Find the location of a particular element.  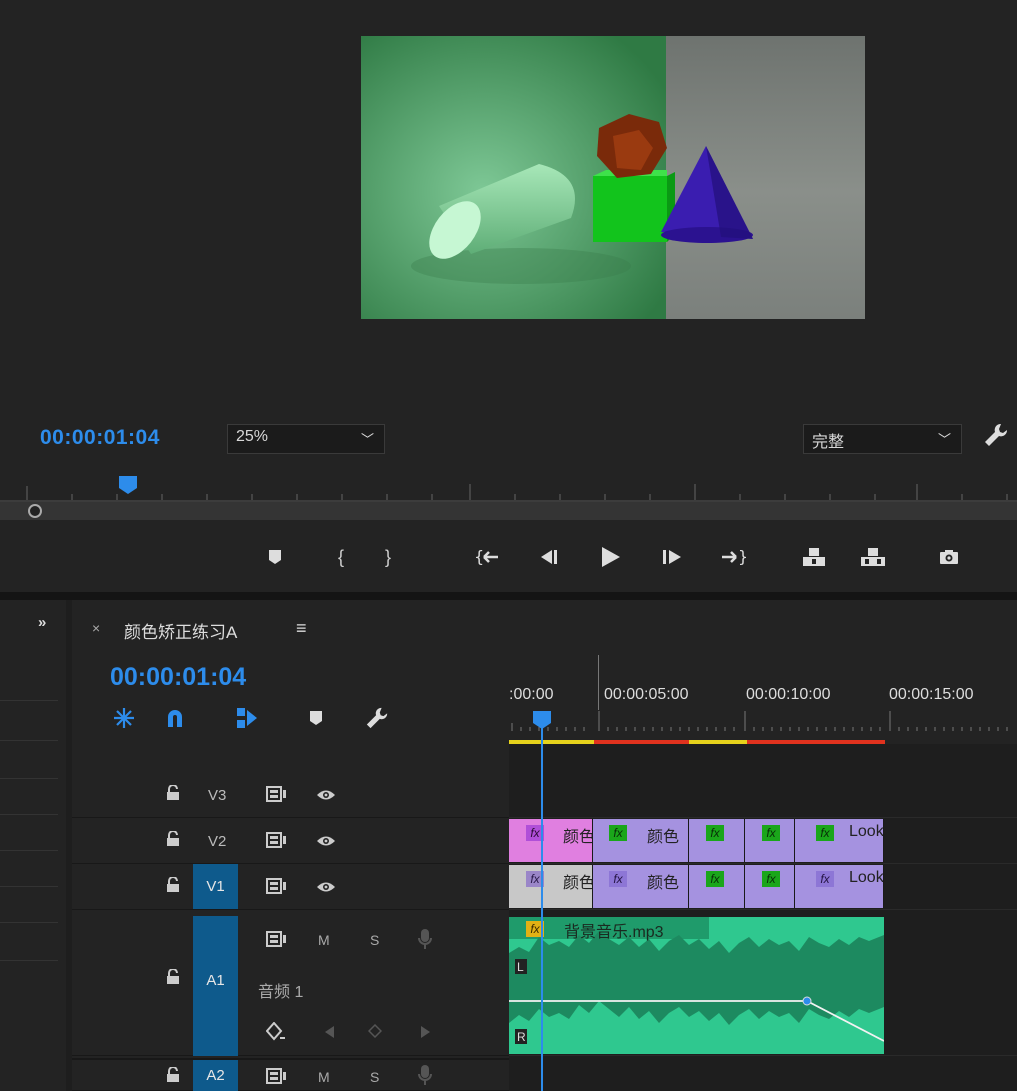

clip-v2-5: fx Look is located at coordinates (839, 840).